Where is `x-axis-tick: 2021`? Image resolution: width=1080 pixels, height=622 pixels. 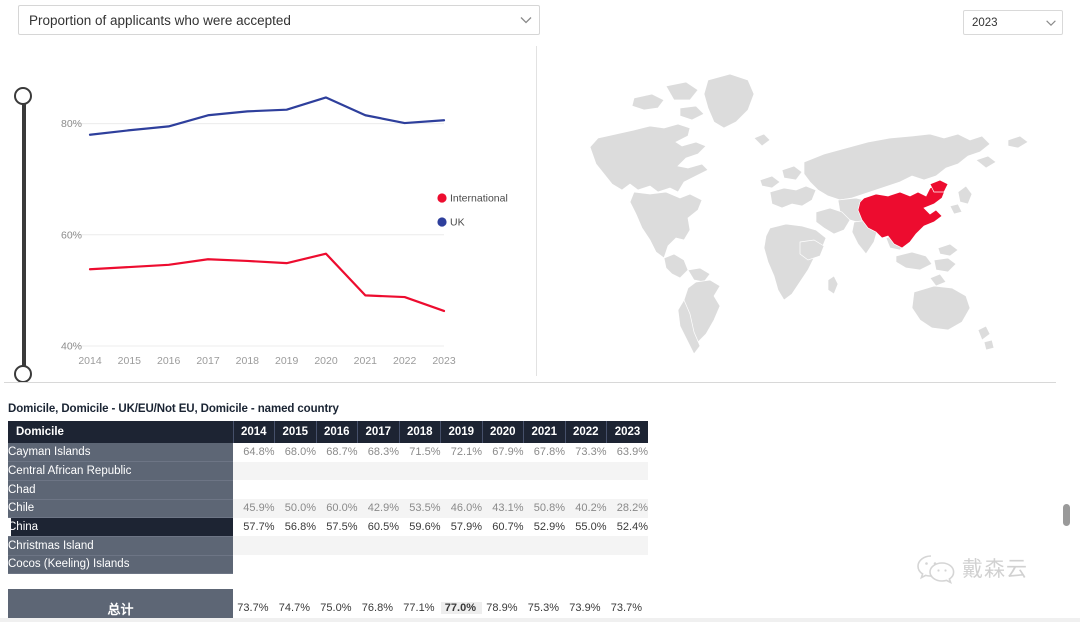
x-axis-tick: 2021 is located at coordinates (366, 361).